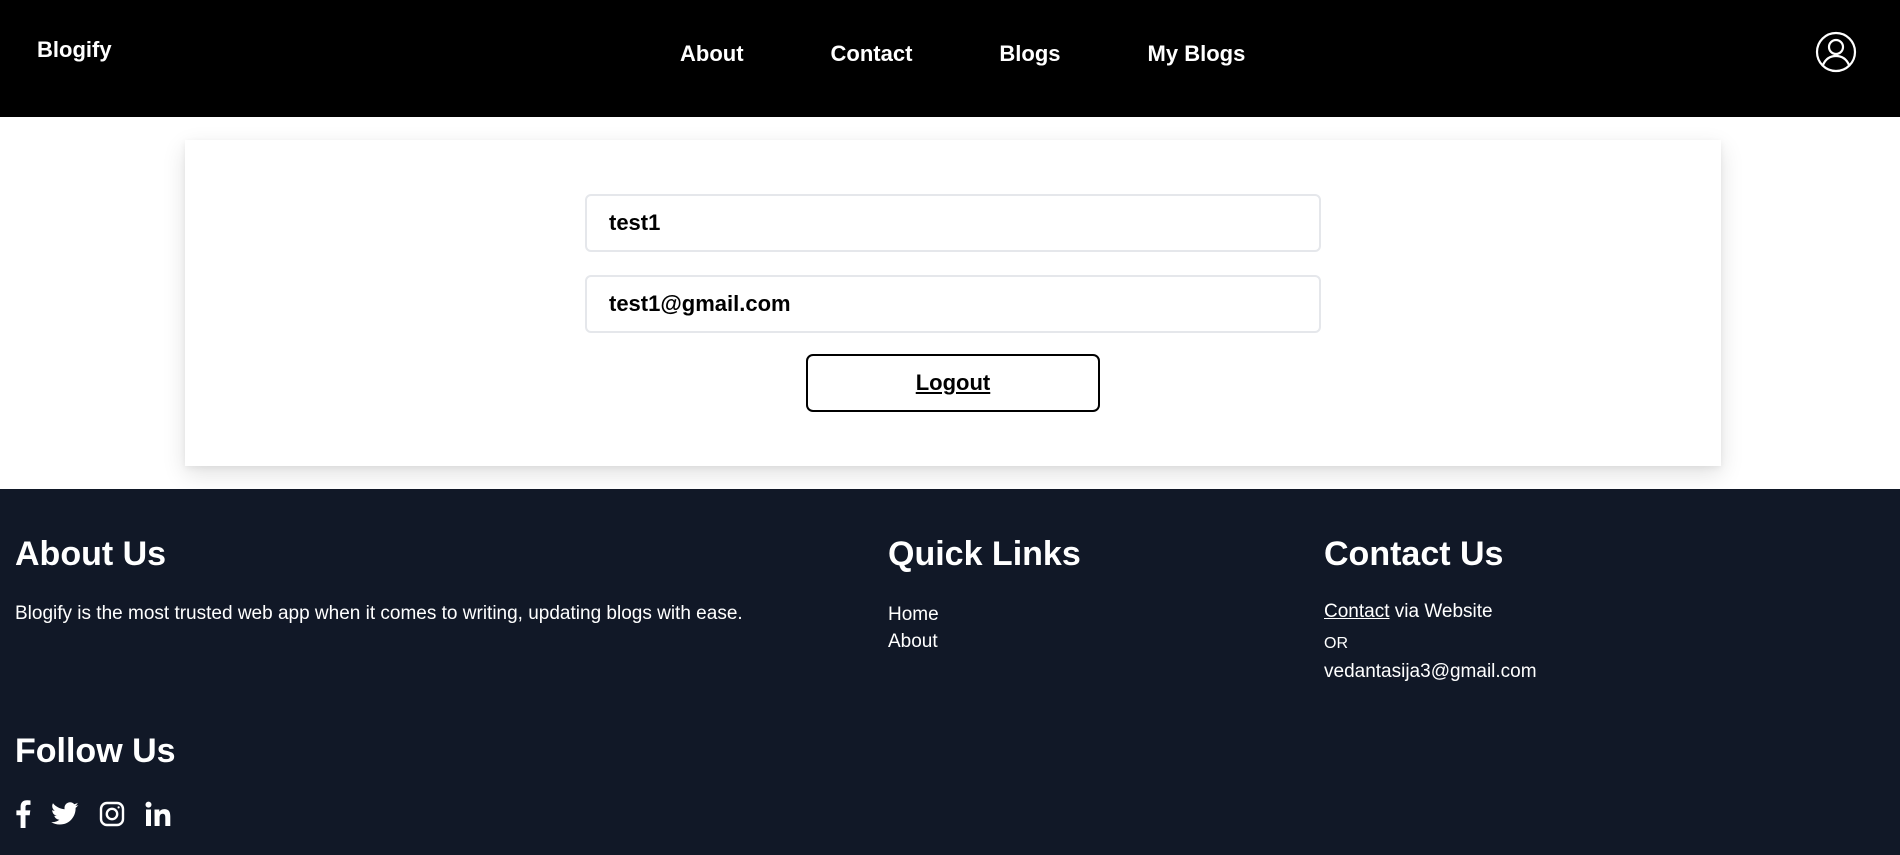 The height and width of the screenshot is (855, 1900). Describe the element at coordinates (1356, 611) in the screenshot. I see `contact-link: Contact` at that location.